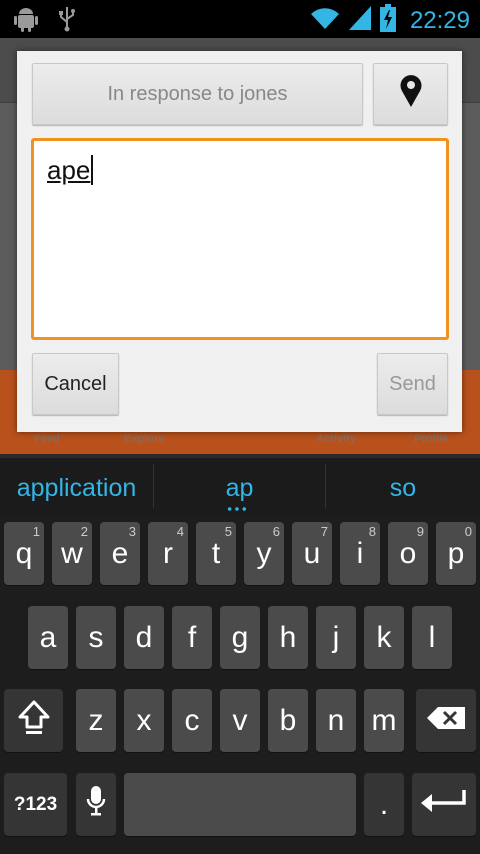 This screenshot has width=480, height=854. I want to click on key-p: p0, so click(456, 553).